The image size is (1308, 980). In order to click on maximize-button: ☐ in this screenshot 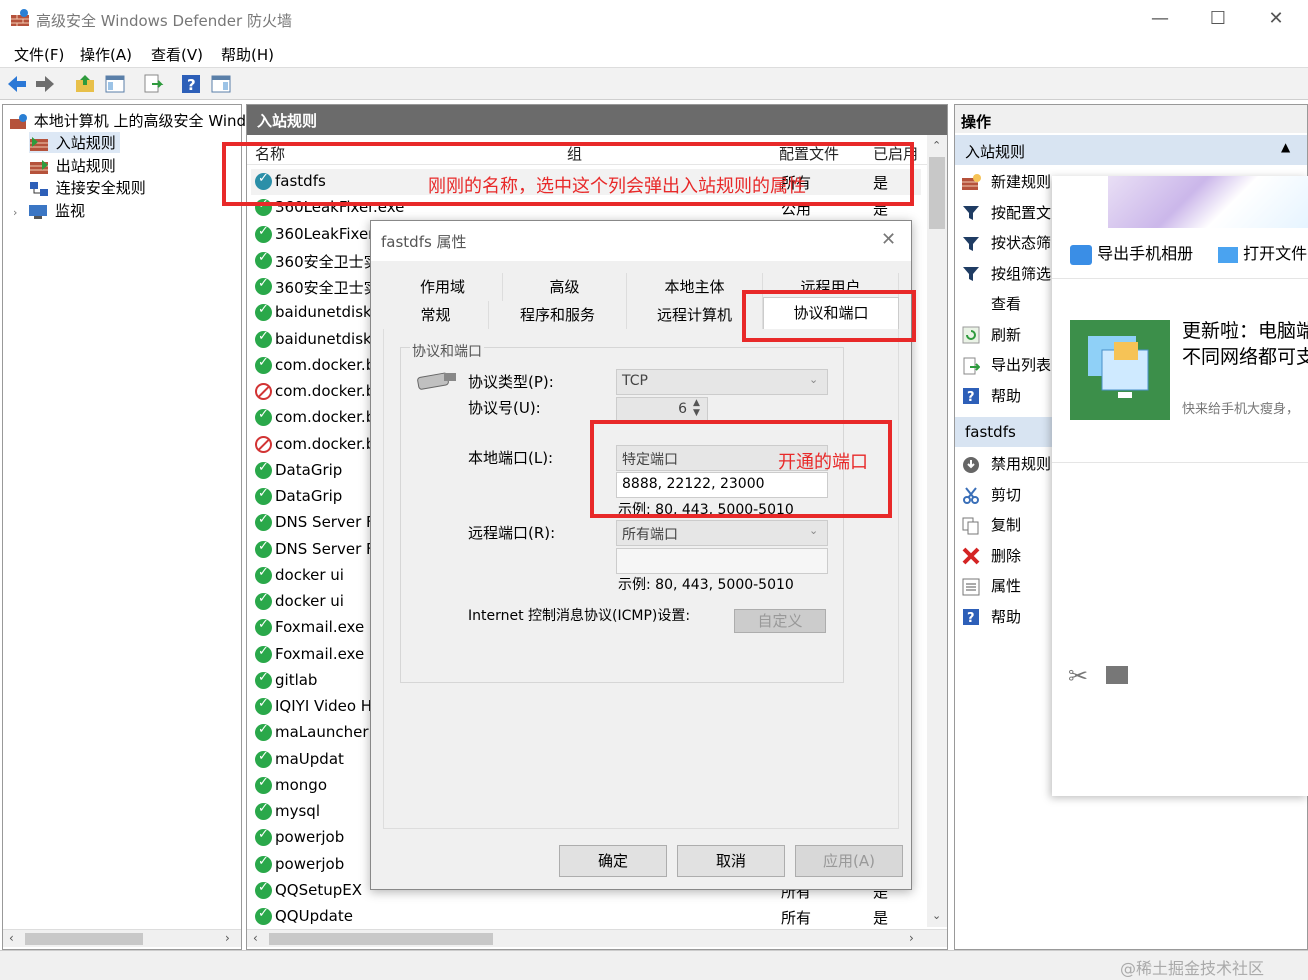, I will do `click(1218, 20)`.